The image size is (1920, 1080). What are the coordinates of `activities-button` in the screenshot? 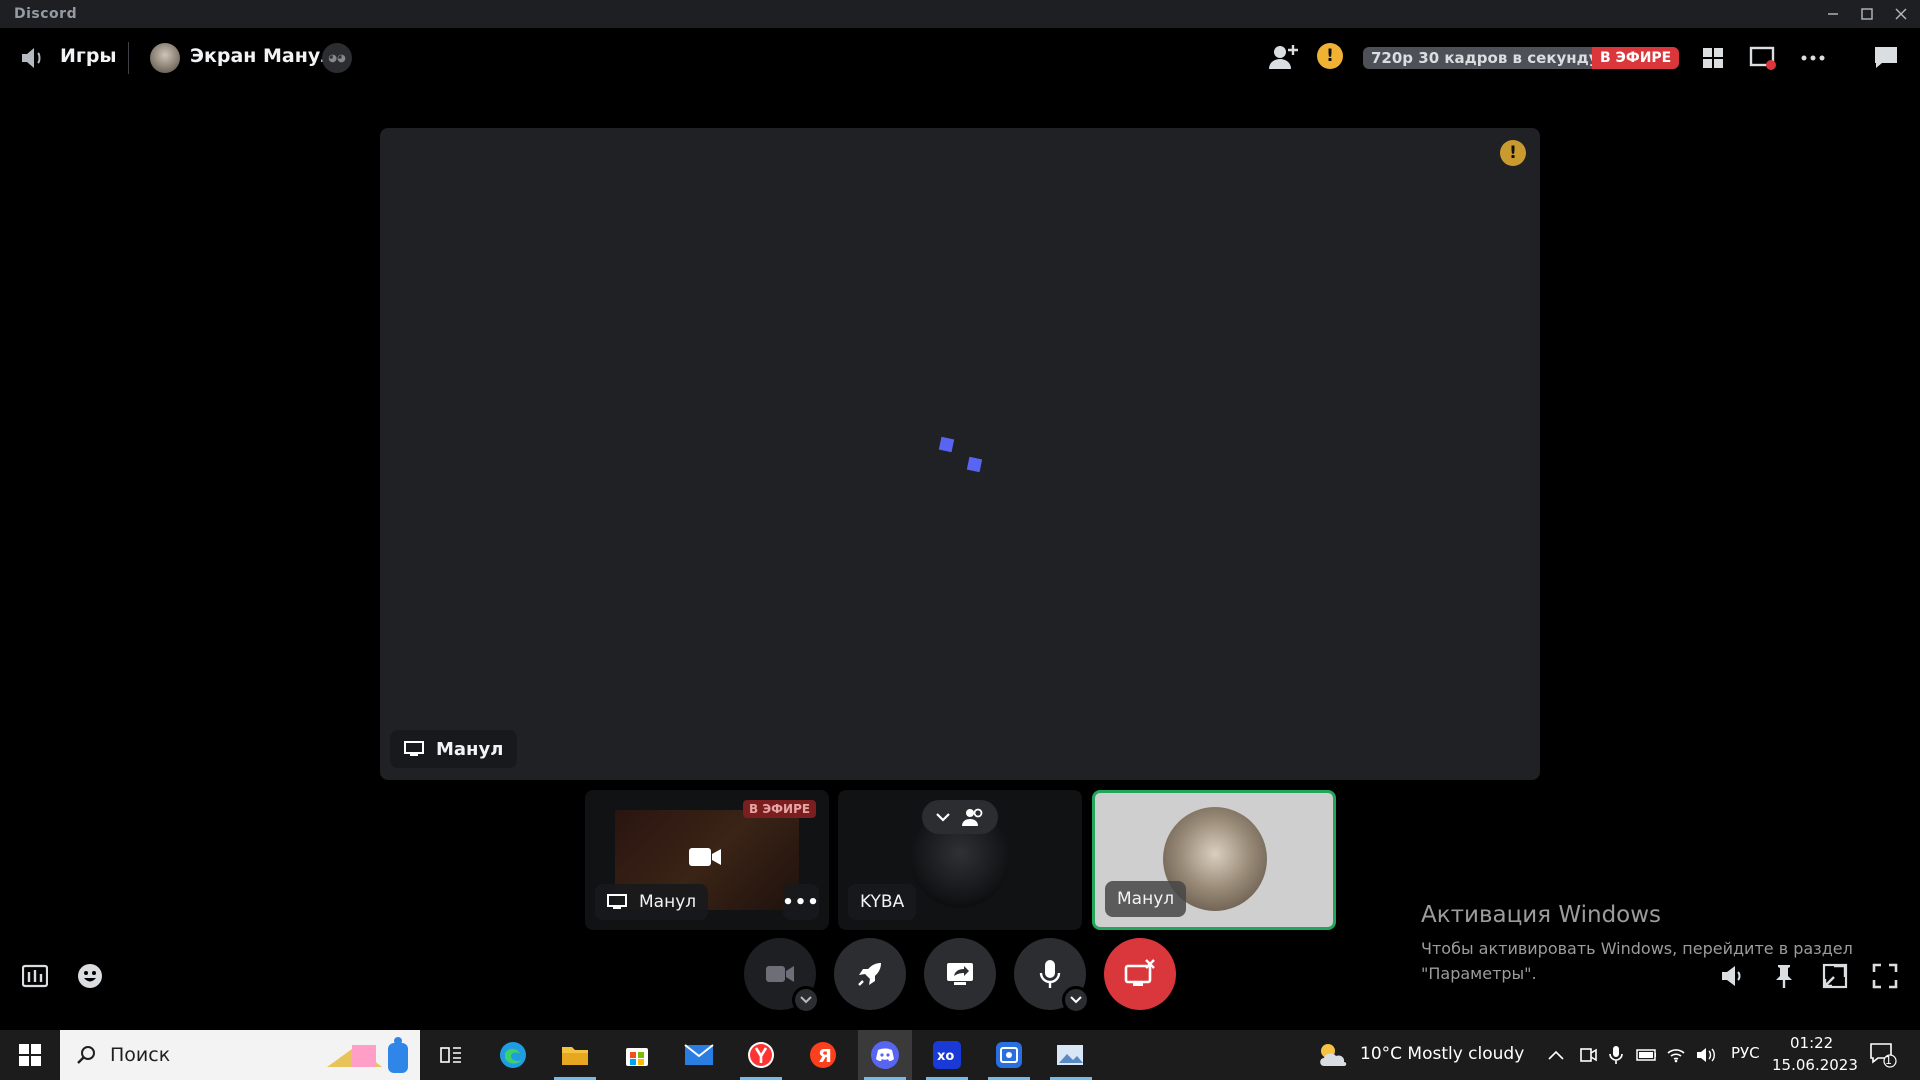 It's located at (870, 974).